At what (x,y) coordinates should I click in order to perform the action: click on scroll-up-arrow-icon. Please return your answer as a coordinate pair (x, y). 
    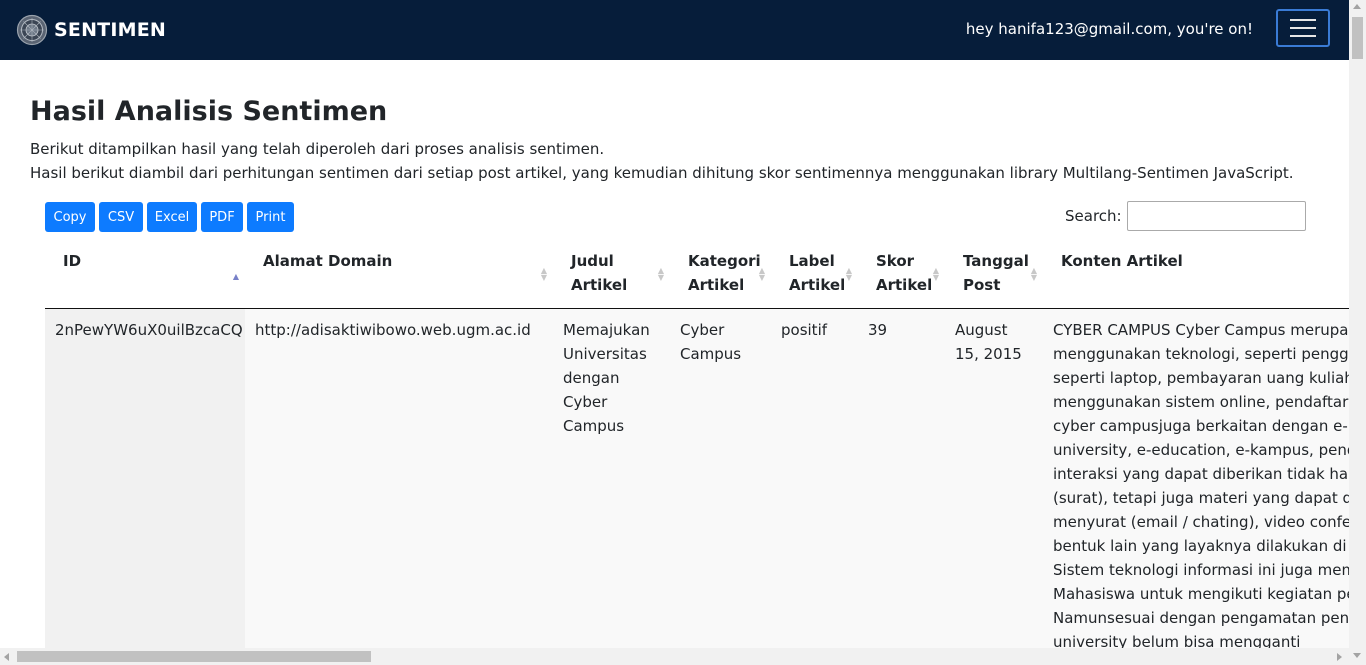
    Looking at the image, I should click on (1357, 6).